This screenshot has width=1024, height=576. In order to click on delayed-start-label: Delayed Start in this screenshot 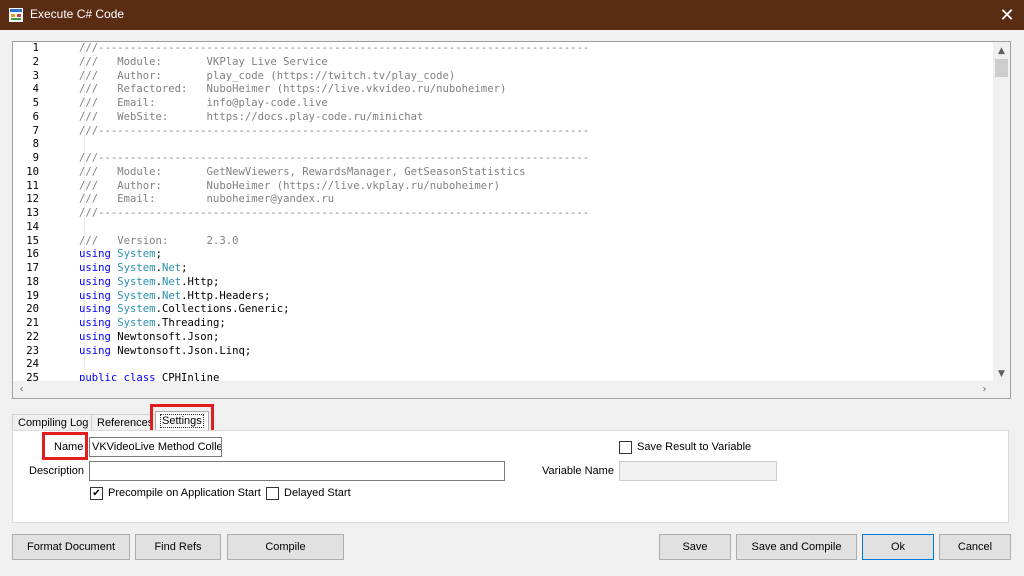, I will do `click(317, 493)`.